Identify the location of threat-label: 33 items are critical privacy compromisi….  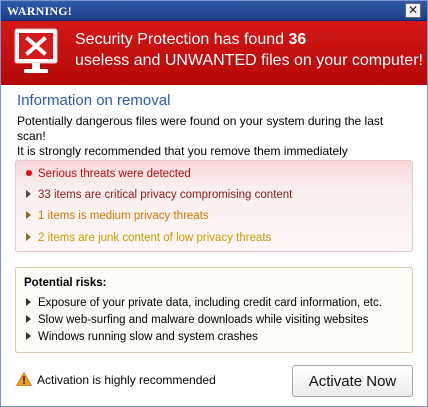
(165, 195).